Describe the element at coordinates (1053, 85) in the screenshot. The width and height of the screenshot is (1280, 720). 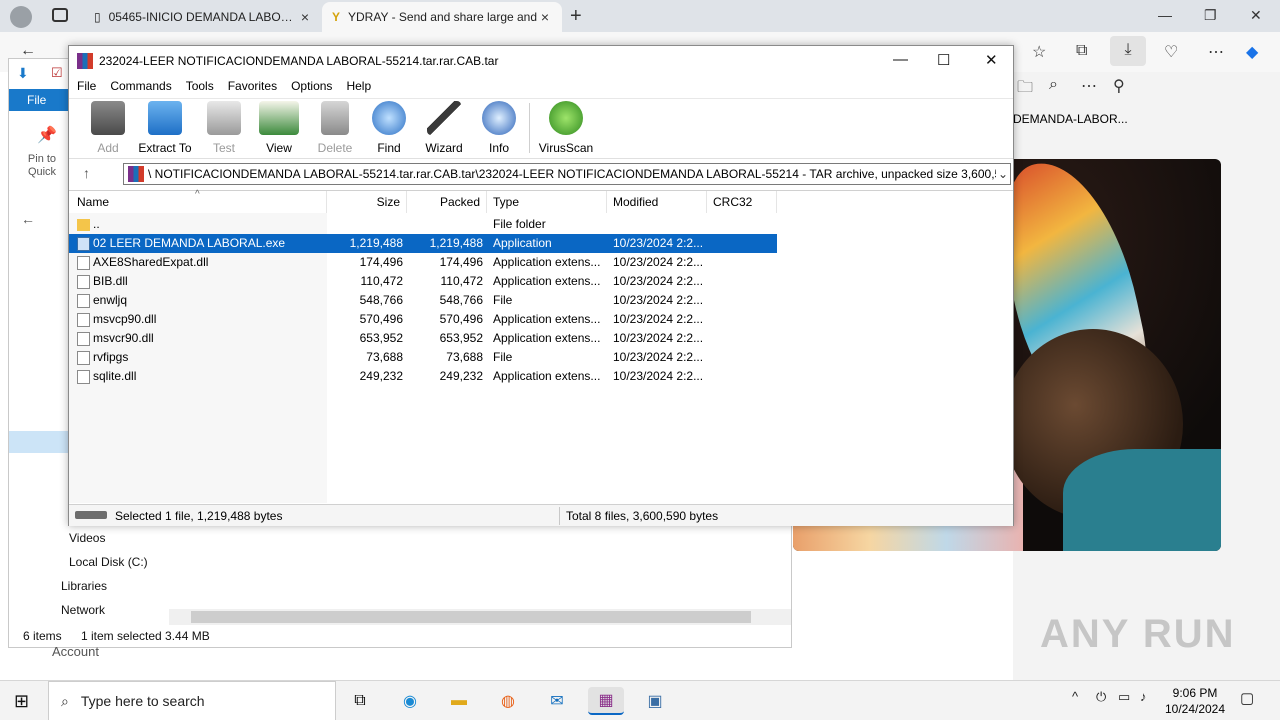
I see `search-icon: ⌕` at that location.